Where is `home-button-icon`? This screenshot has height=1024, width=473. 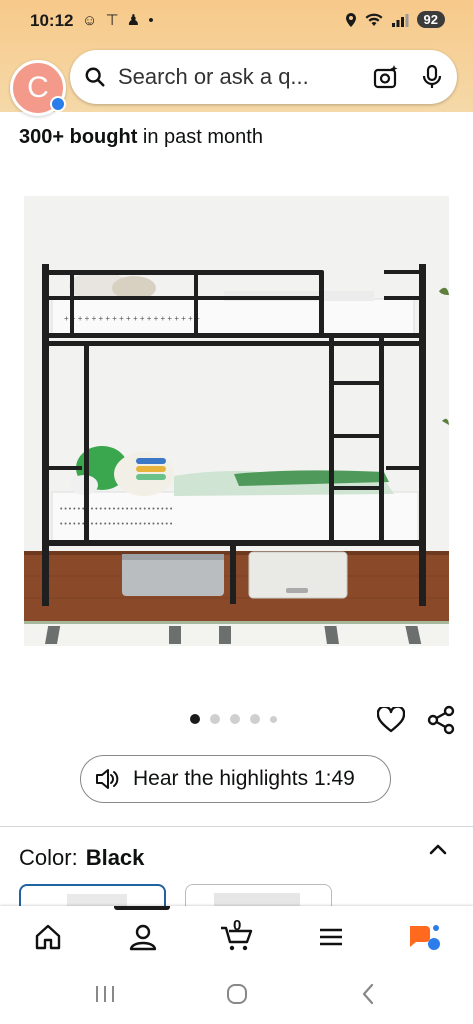 home-button-icon is located at coordinates (237, 994).